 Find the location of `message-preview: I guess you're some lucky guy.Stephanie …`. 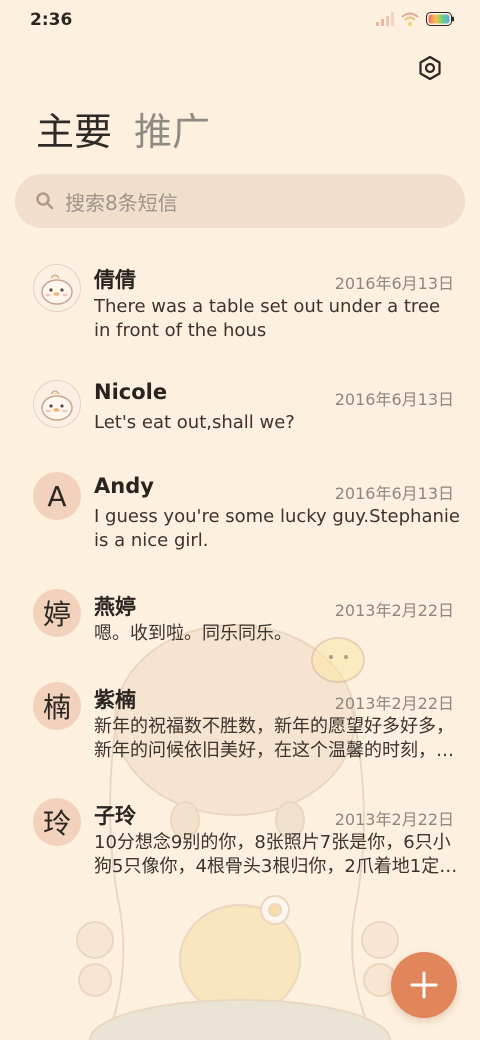

message-preview: I guess you're some lucky guy.Stephanie … is located at coordinates (277, 528).